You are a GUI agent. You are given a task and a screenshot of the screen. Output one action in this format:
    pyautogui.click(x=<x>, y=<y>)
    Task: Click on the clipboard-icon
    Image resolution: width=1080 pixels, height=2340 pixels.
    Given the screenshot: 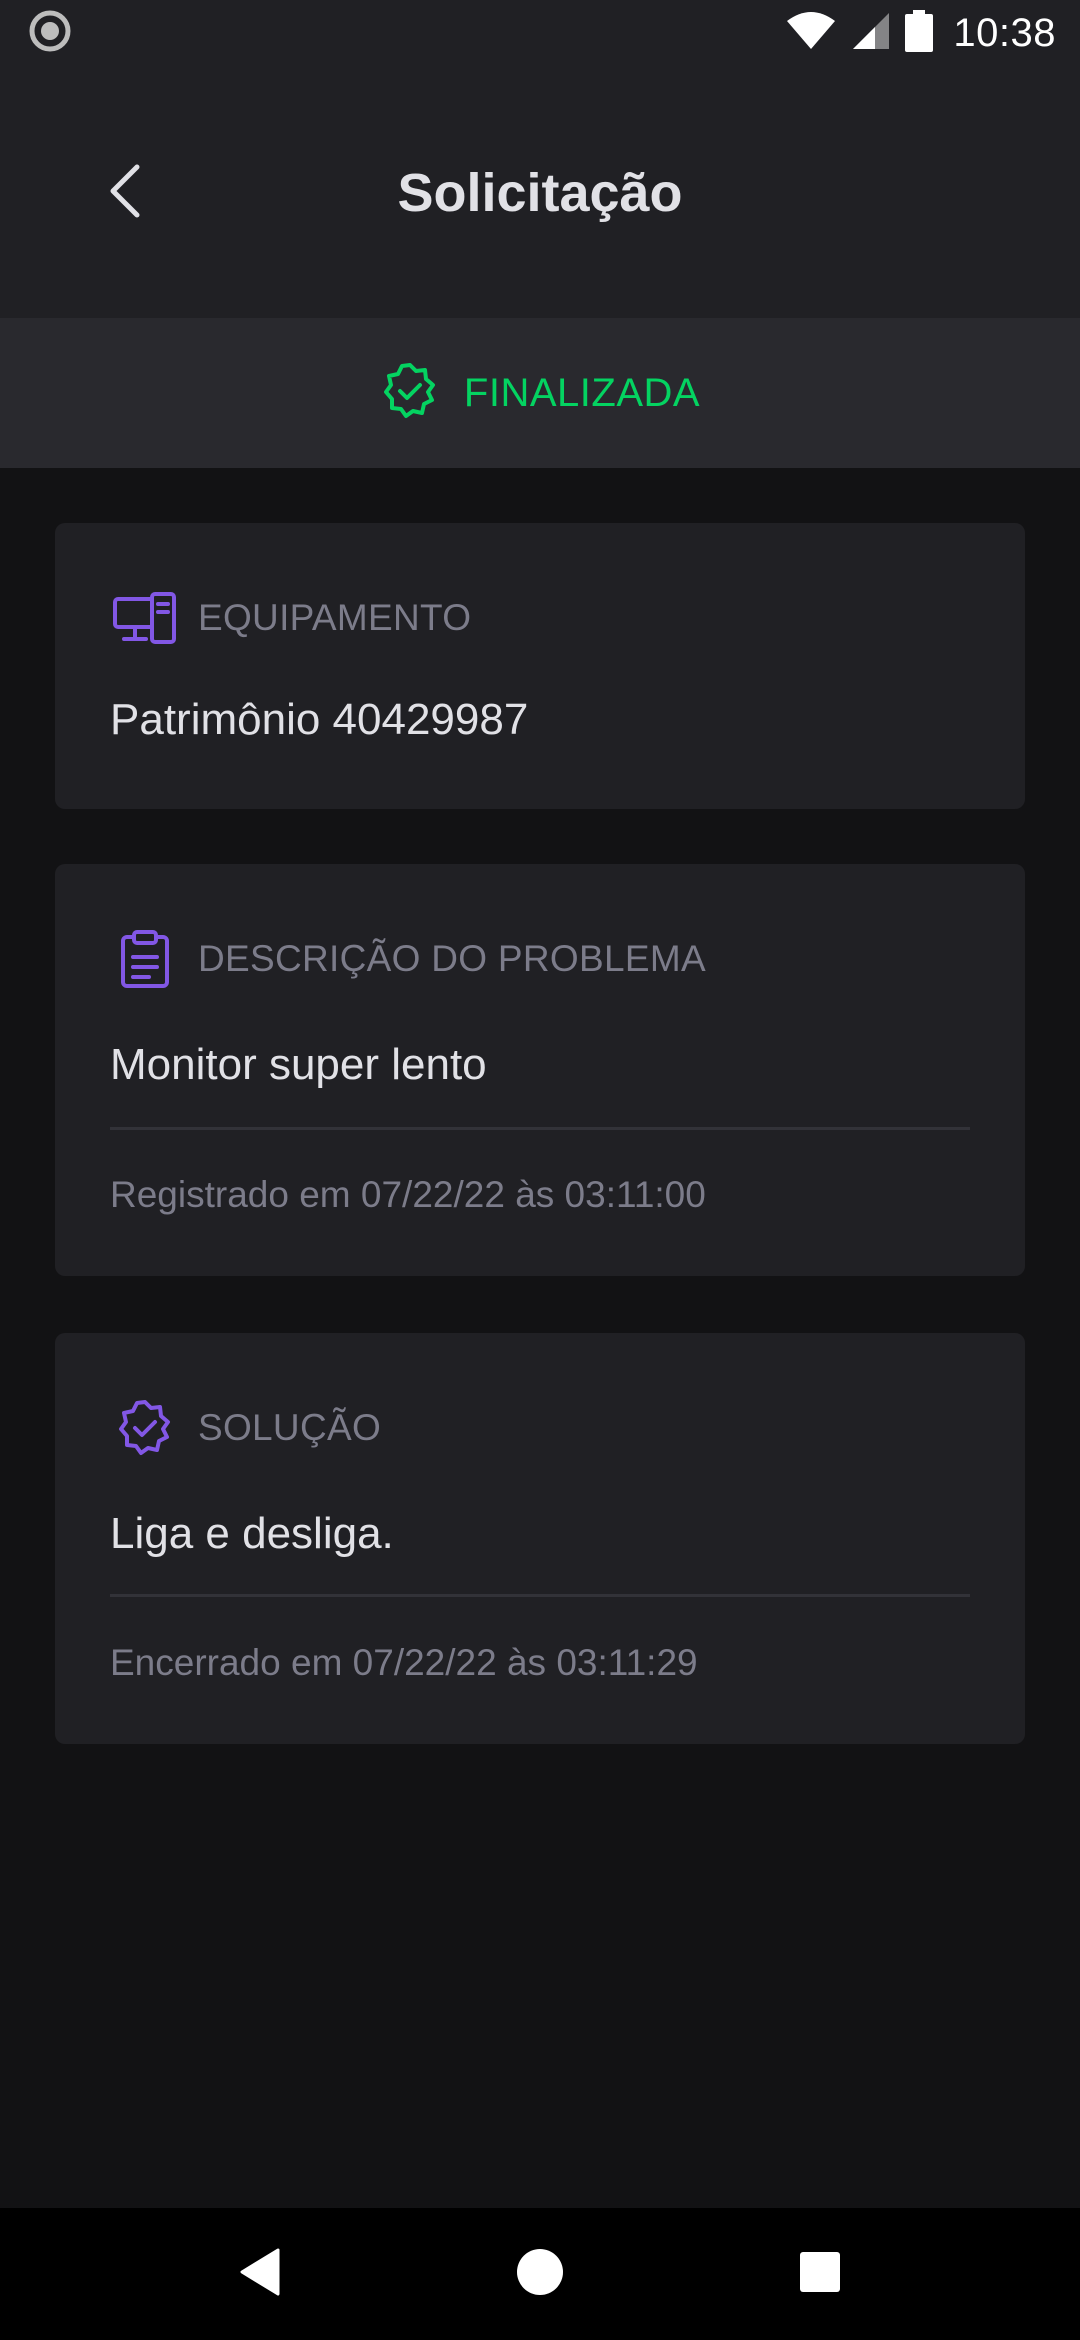 What is the action you would take?
    pyautogui.click(x=145, y=959)
    